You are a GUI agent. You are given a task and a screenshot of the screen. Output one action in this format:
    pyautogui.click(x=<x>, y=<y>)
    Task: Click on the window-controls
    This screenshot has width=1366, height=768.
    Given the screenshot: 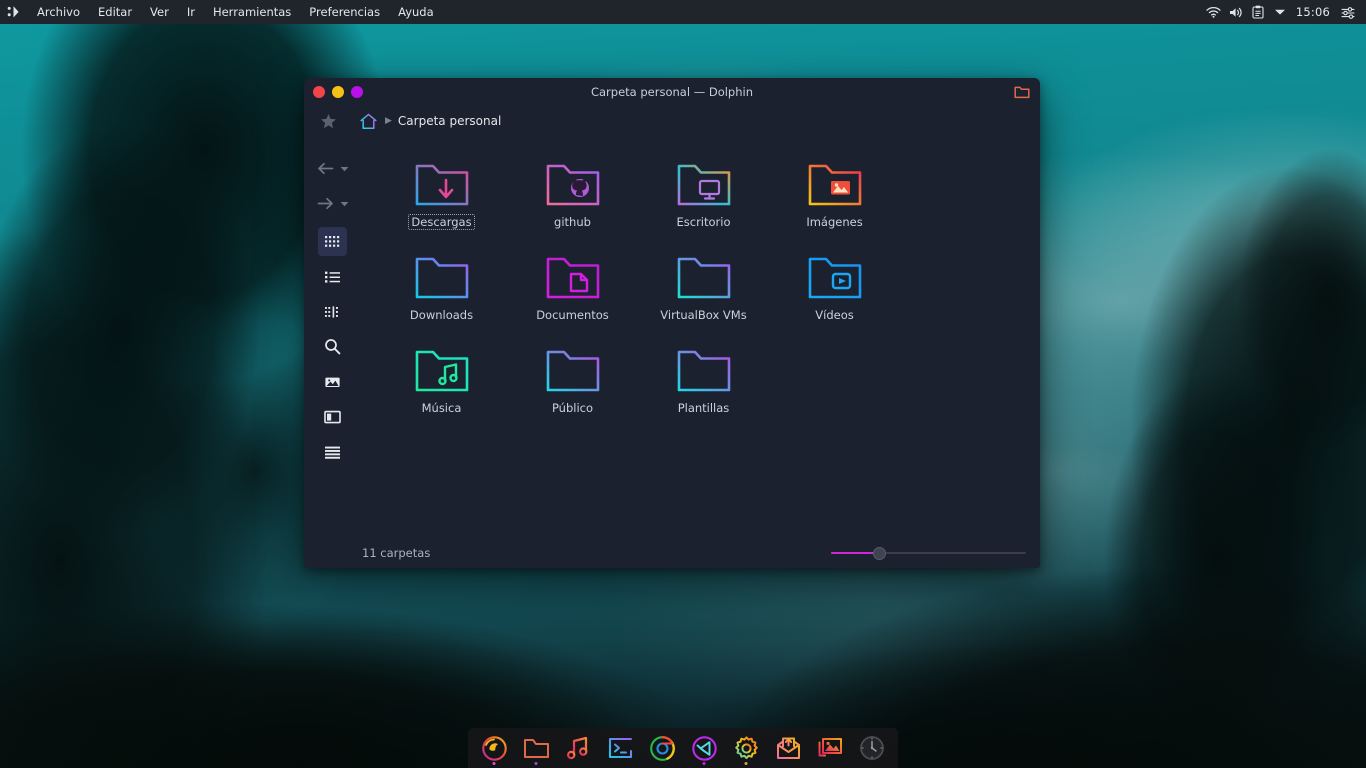 What is the action you would take?
    pyautogui.click(x=333, y=91)
    